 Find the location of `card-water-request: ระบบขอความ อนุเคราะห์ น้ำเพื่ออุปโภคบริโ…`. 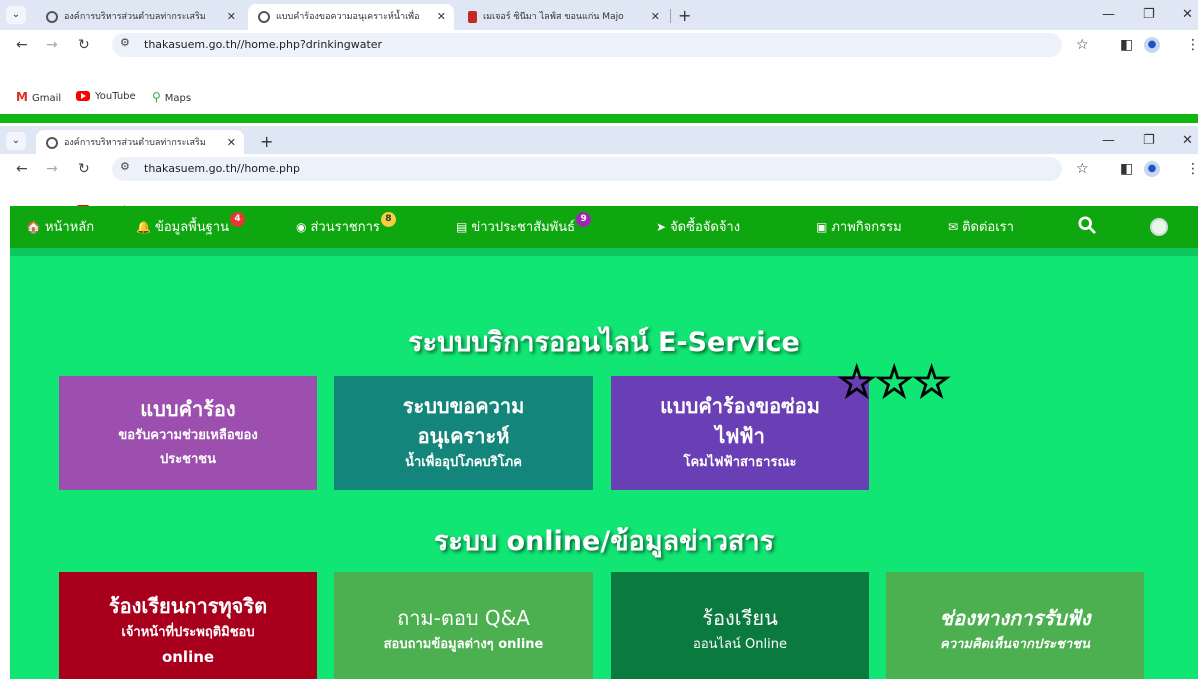

card-water-request: ระบบขอความ อนุเคราะห์ น้ำเพื่ออุปโภคบริโ… is located at coordinates (463, 433).